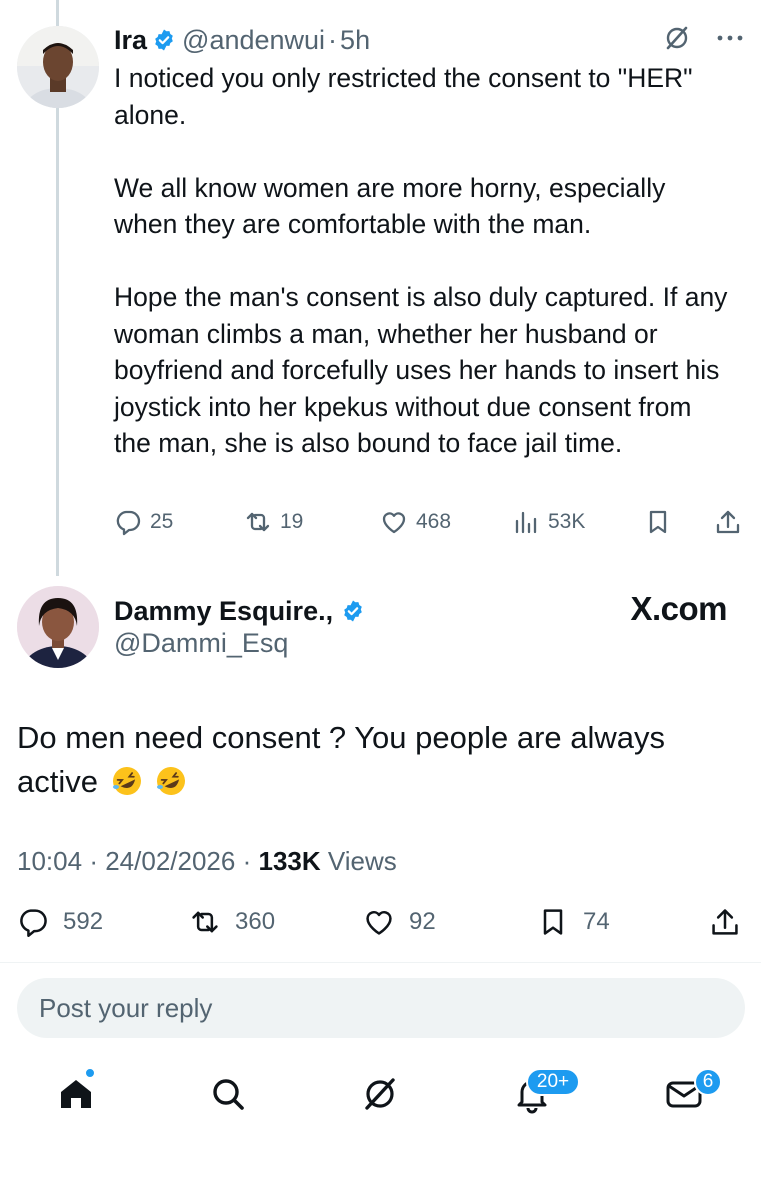 This screenshot has height=1200, width=761. I want to click on nav-grok, so click(380, 1094).